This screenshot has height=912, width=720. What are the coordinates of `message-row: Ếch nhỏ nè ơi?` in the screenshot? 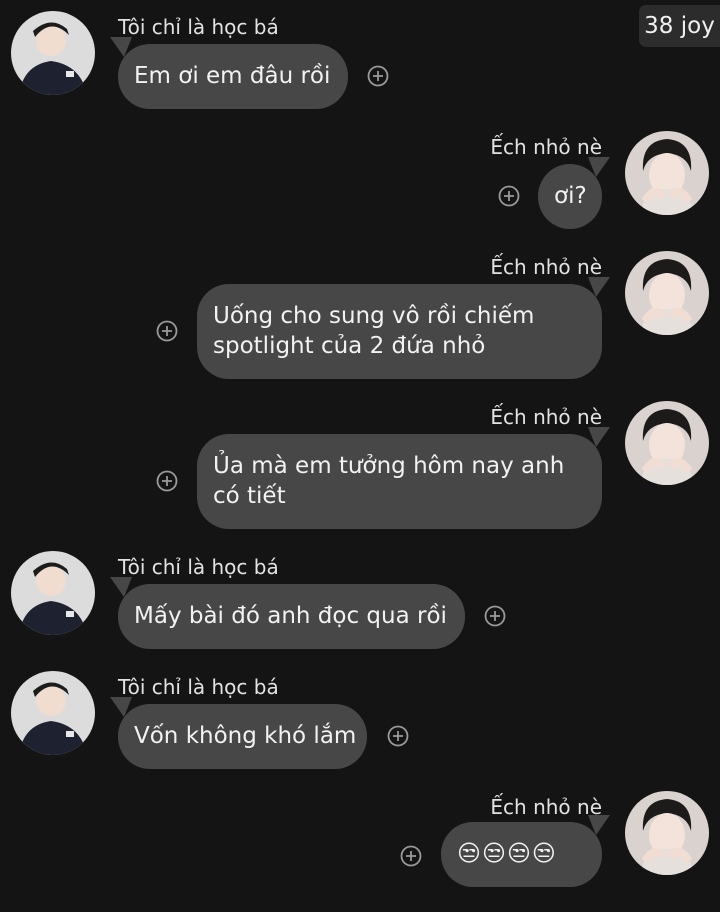 It's located at (360, 181).